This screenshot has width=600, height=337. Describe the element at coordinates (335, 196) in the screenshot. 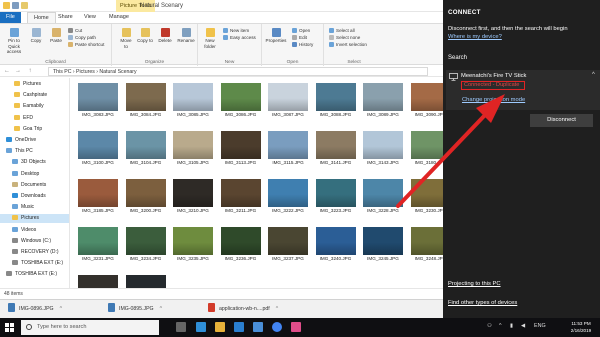

I see `file-thumbnail: IMG_3223.JPG` at that location.